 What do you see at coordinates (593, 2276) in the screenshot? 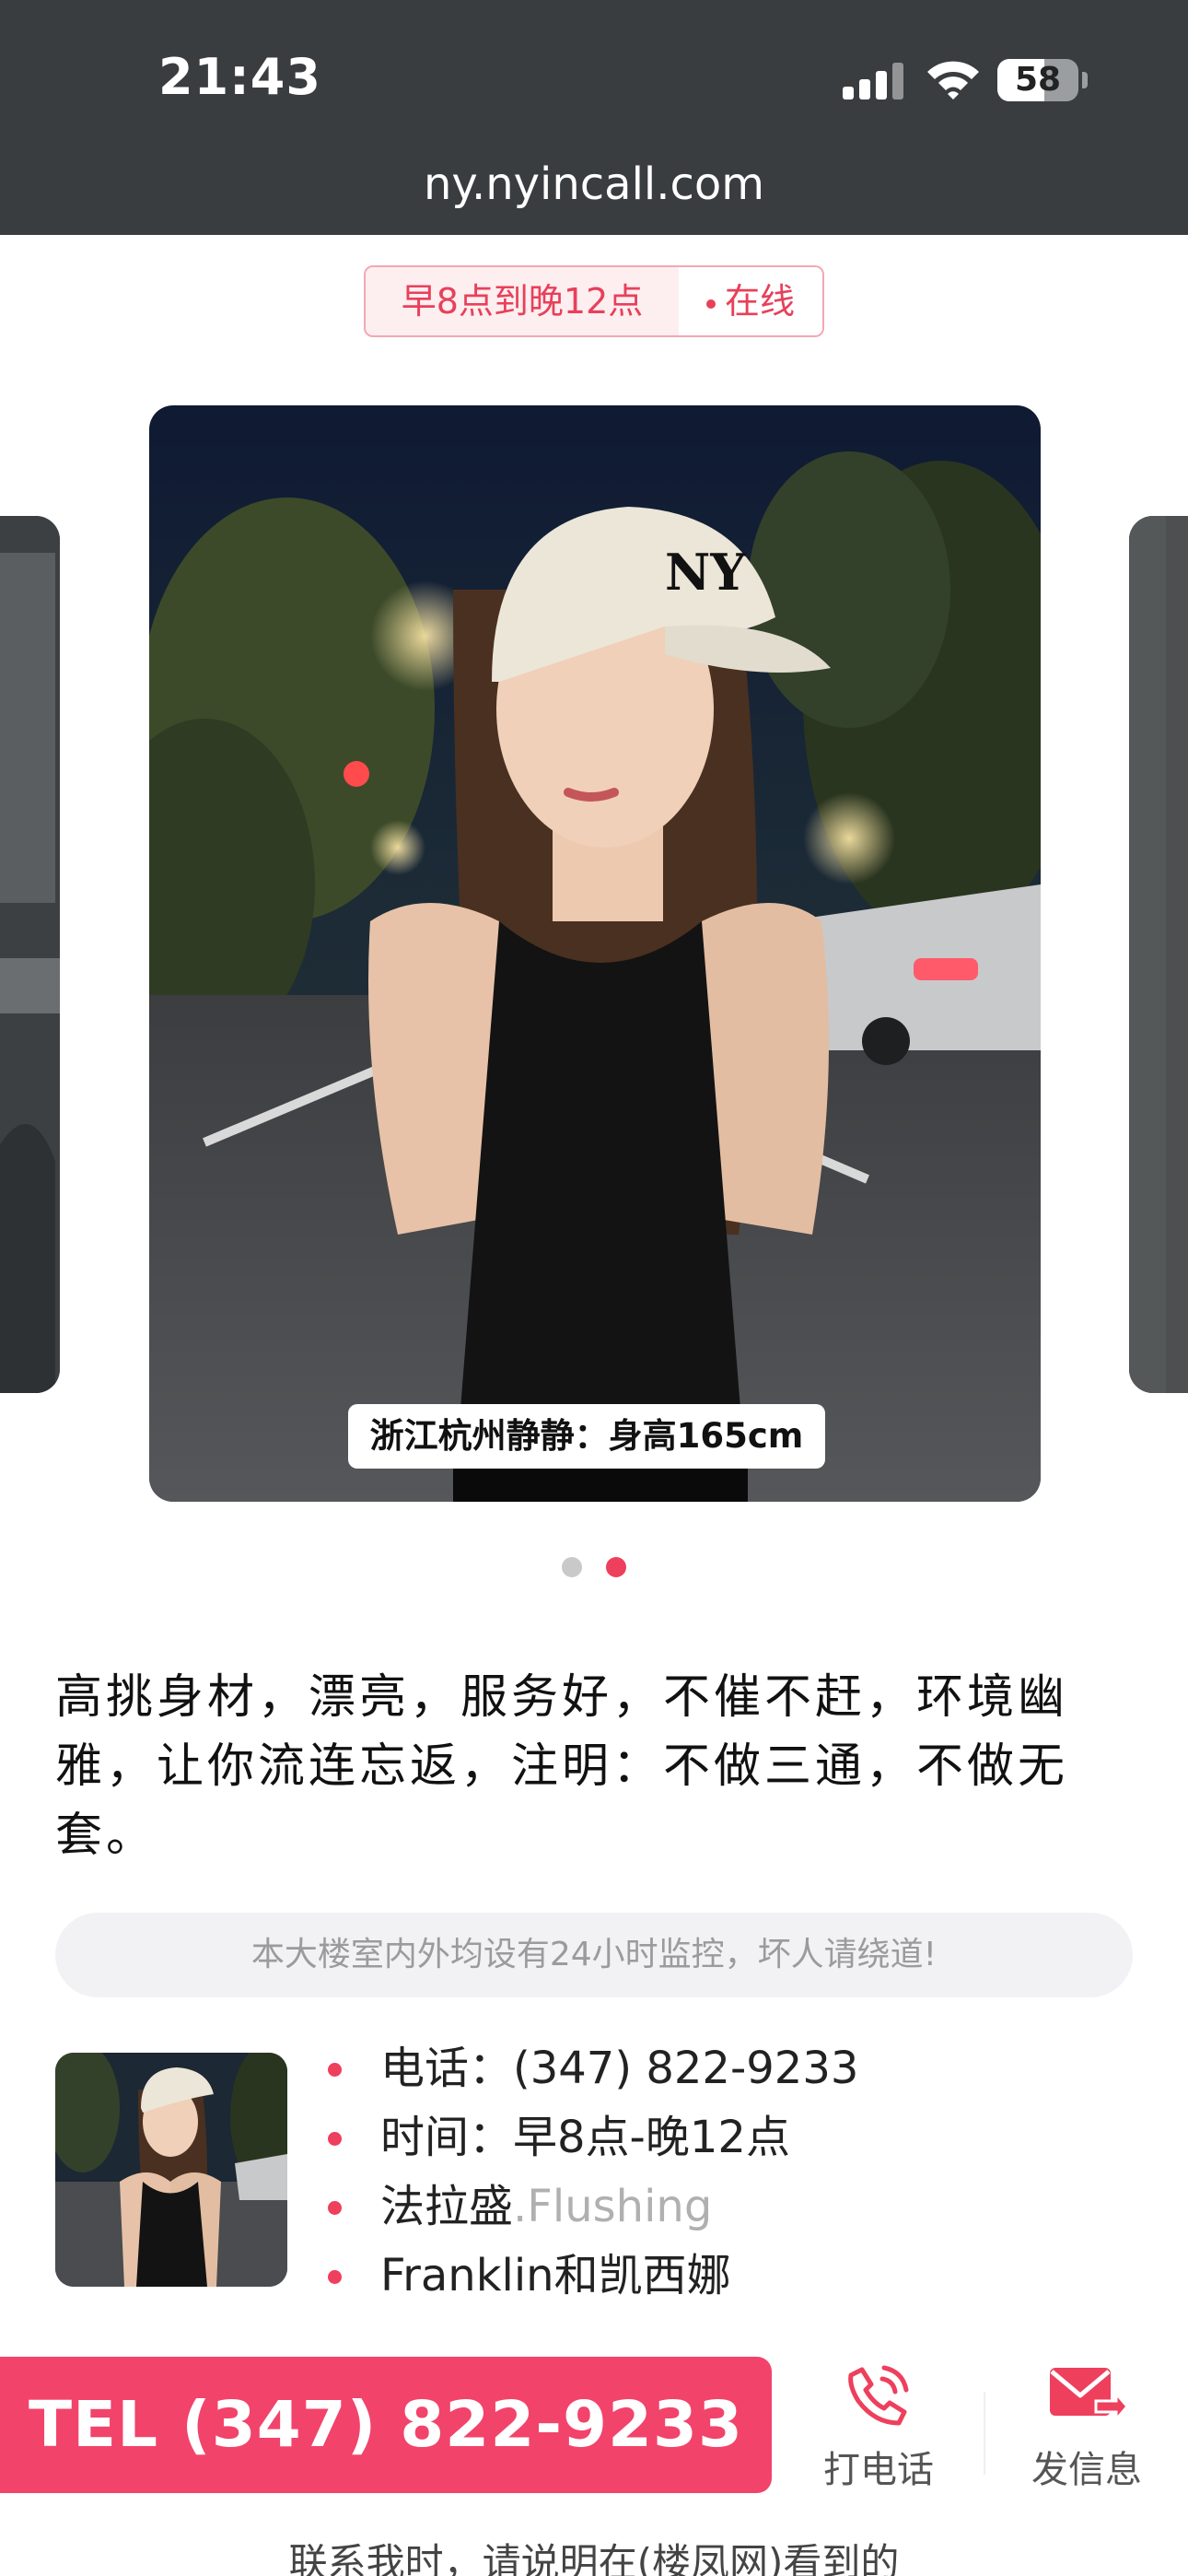
I see `contact-street: Franklin和凯西娜` at bounding box center [593, 2276].